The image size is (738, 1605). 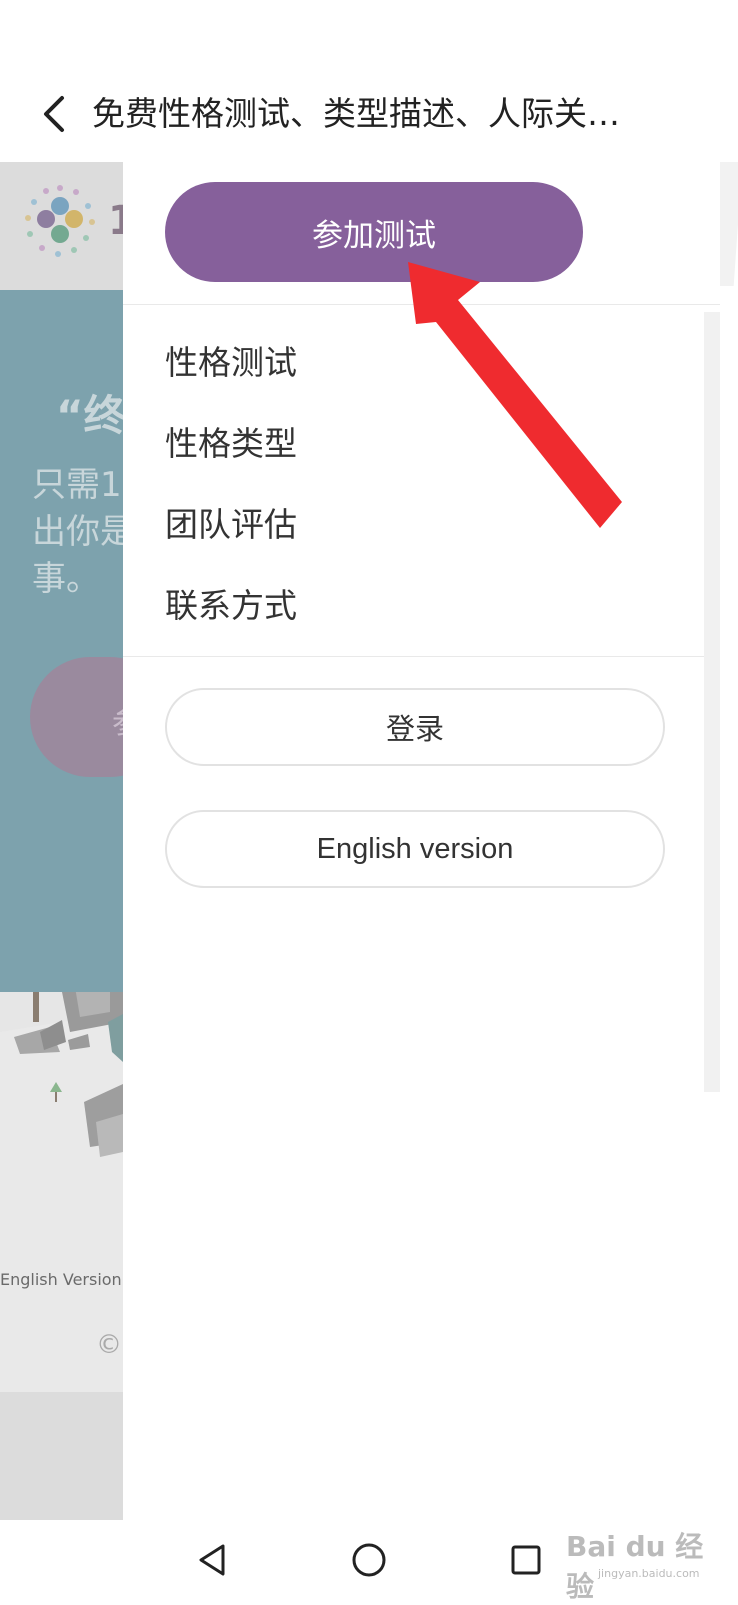 I want to click on background-copyright: ©, so click(x=109, y=1345).